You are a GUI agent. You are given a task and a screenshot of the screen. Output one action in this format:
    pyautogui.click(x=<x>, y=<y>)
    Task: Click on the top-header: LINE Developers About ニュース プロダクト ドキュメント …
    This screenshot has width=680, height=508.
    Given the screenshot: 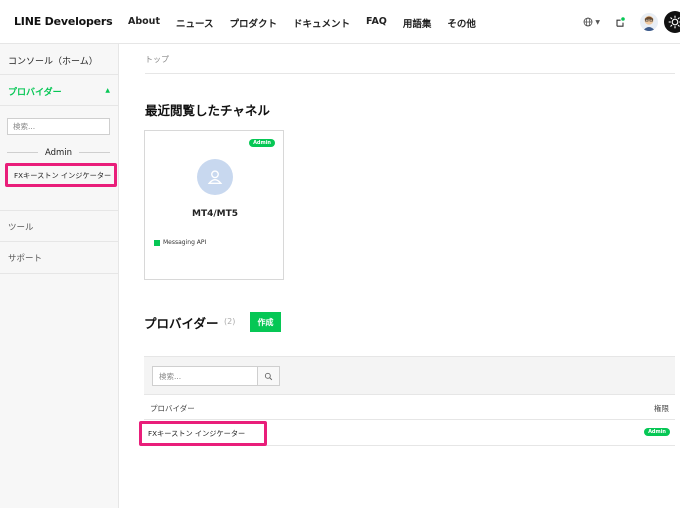 What is the action you would take?
    pyautogui.click(x=340, y=22)
    